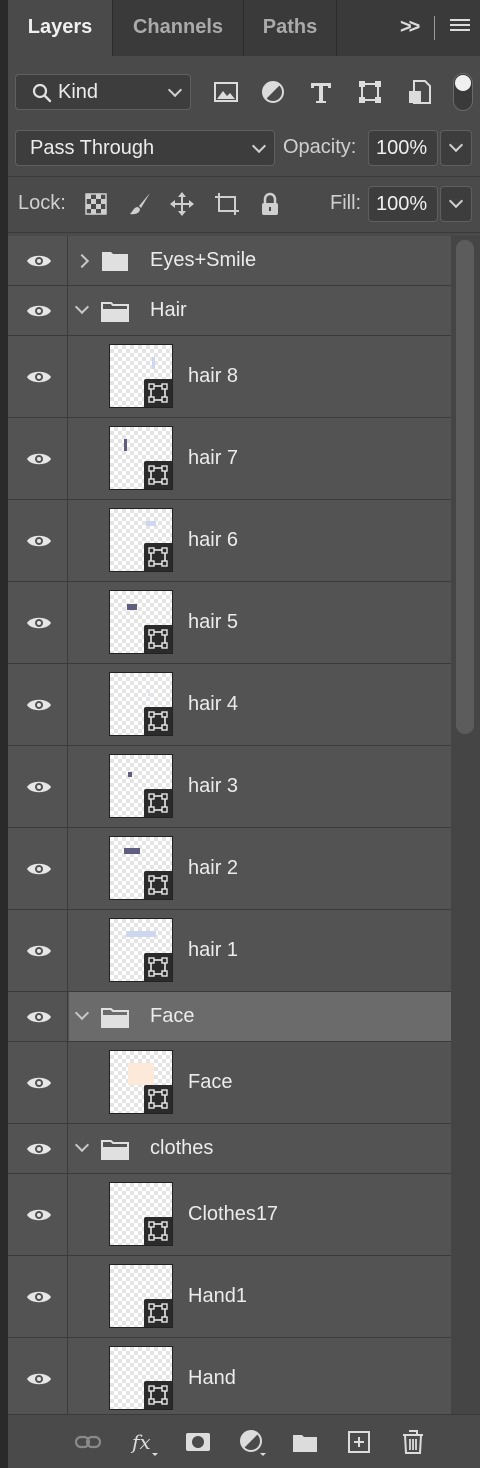 This screenshot has width=480, height=1468. What do you see at coordinates (465, 487) in the screenshot?
I see `scrollbar-thumb` at bounding box center [465, 487].